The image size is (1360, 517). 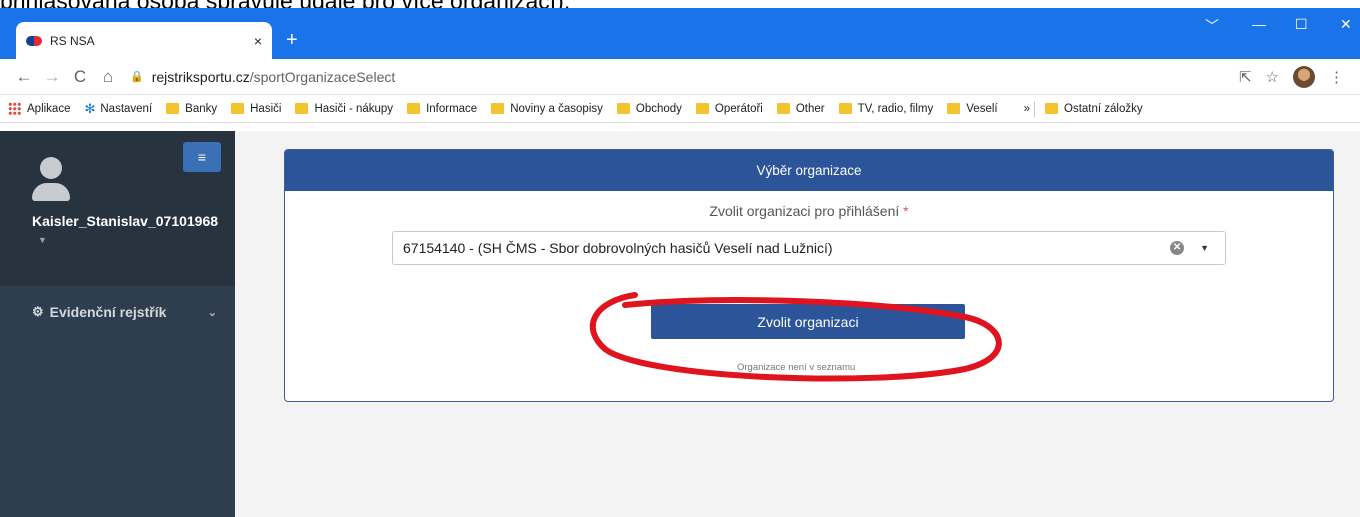 What do you see at coordinates (108, 77) in the screenshot?
I see `home-icon: ⌂` at bounding box center [108, 77].